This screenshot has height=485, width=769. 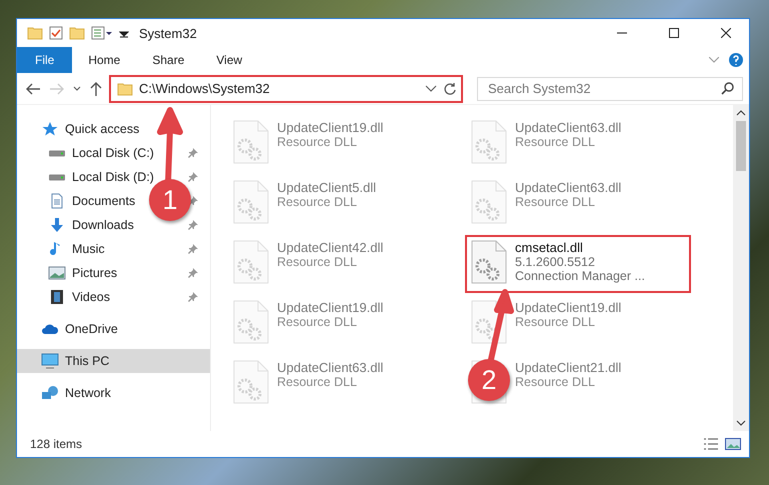 What do you see at coordinates (57, 297) in the screenshot?
I see `film-icon` at bounding box center [57, 297].